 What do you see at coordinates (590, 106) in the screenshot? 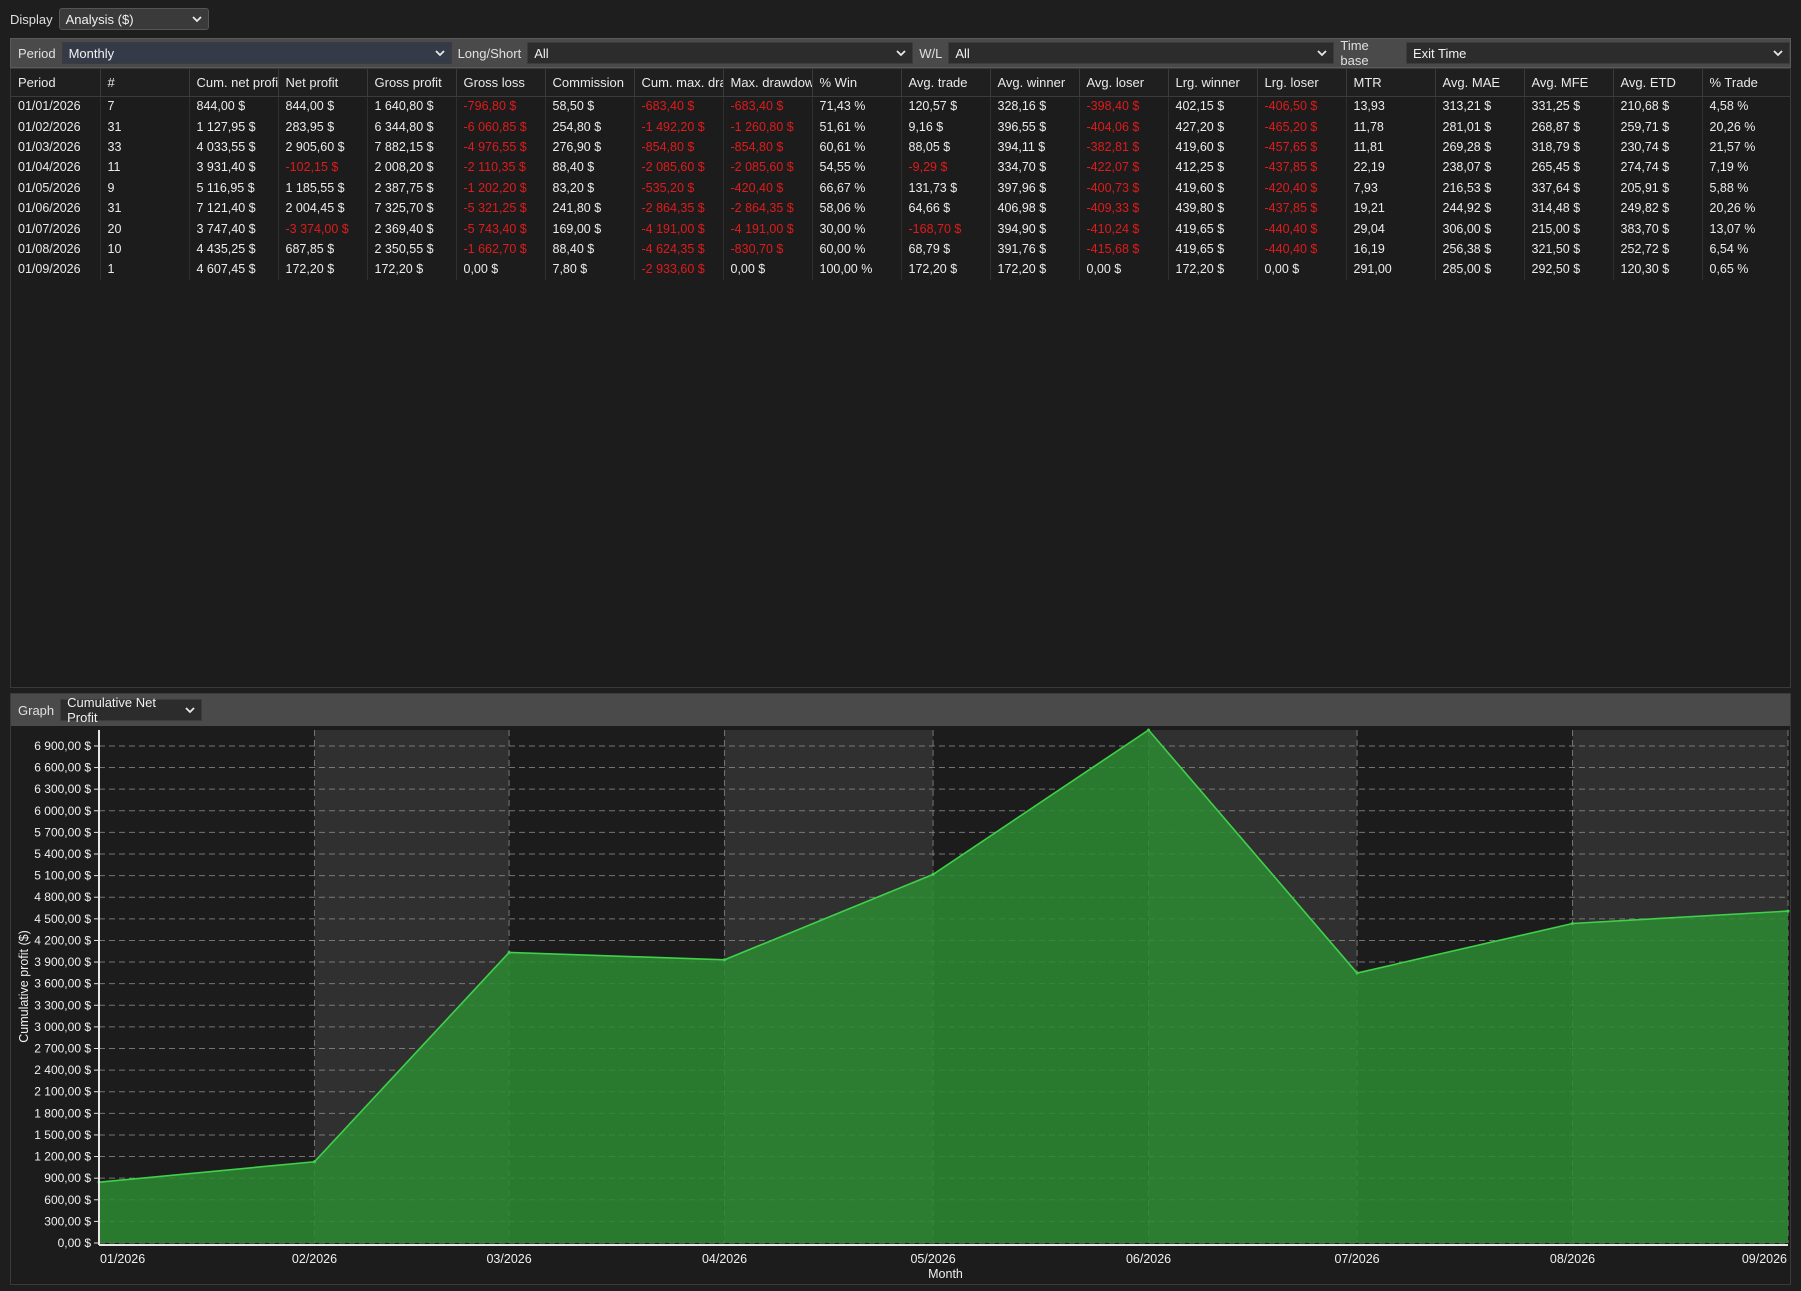
I see `table-cell: 58,50 $` at bounding box center [590, 106].